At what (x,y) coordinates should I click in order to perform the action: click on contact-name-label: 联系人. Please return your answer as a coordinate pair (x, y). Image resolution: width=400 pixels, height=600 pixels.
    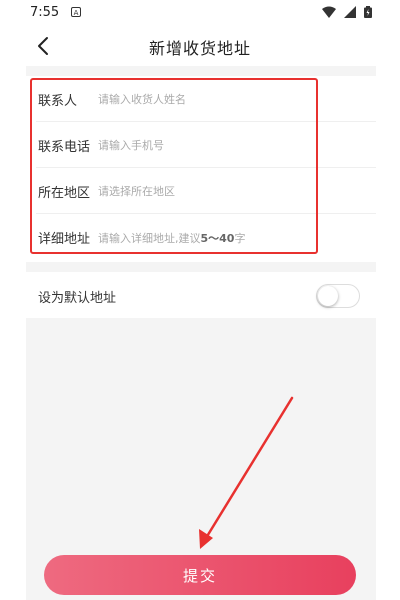
    Looking at the image, I should click on (58, 101).